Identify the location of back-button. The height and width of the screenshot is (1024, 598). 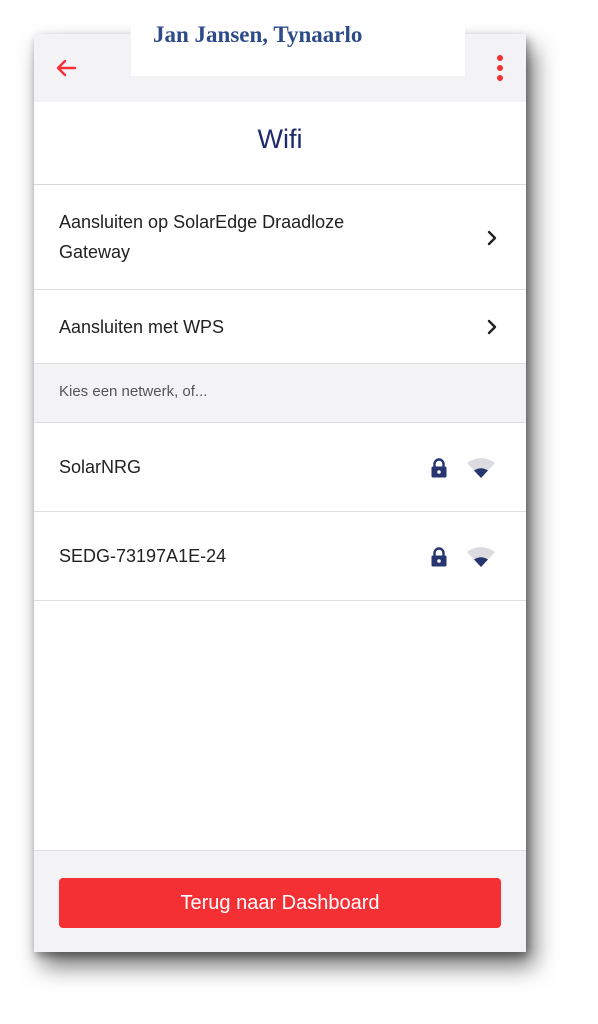
(66, 68).